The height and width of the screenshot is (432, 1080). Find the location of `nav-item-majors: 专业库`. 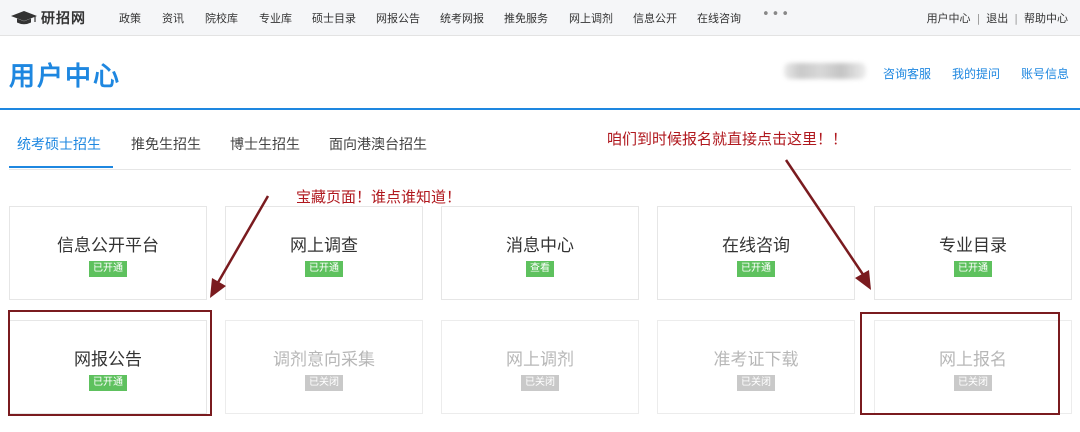

nav-item-majors: 专业库 is located at coordinates (275, 18).